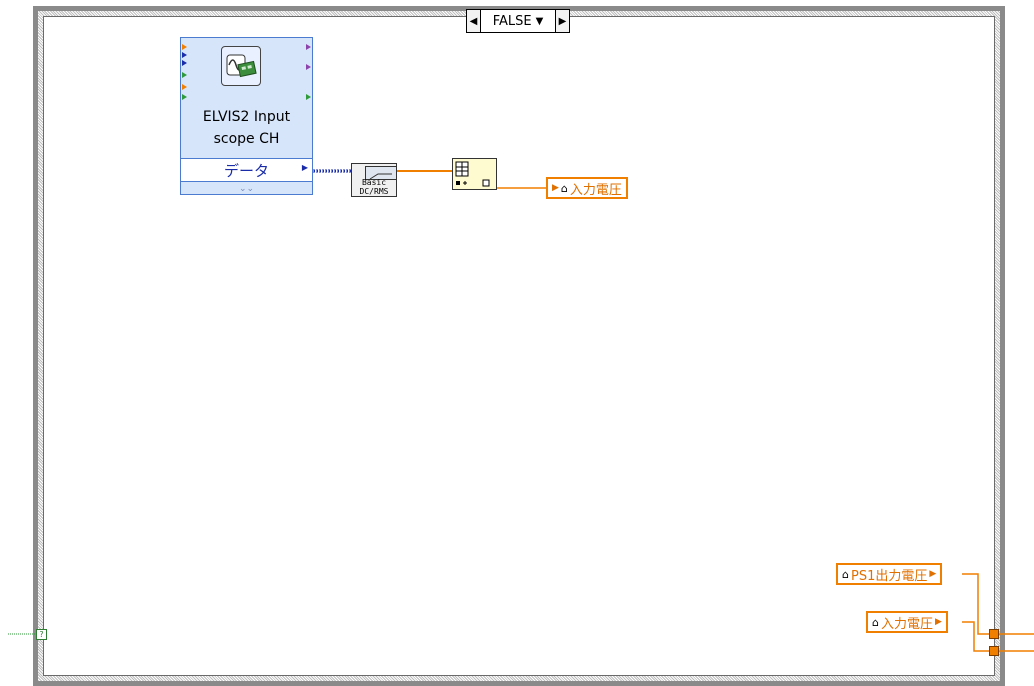 This screenshot has width=1034, height=686. Describe the element at coordinates (562, 21) in the screenshot. I see `next-case-button: ▶` at that location.